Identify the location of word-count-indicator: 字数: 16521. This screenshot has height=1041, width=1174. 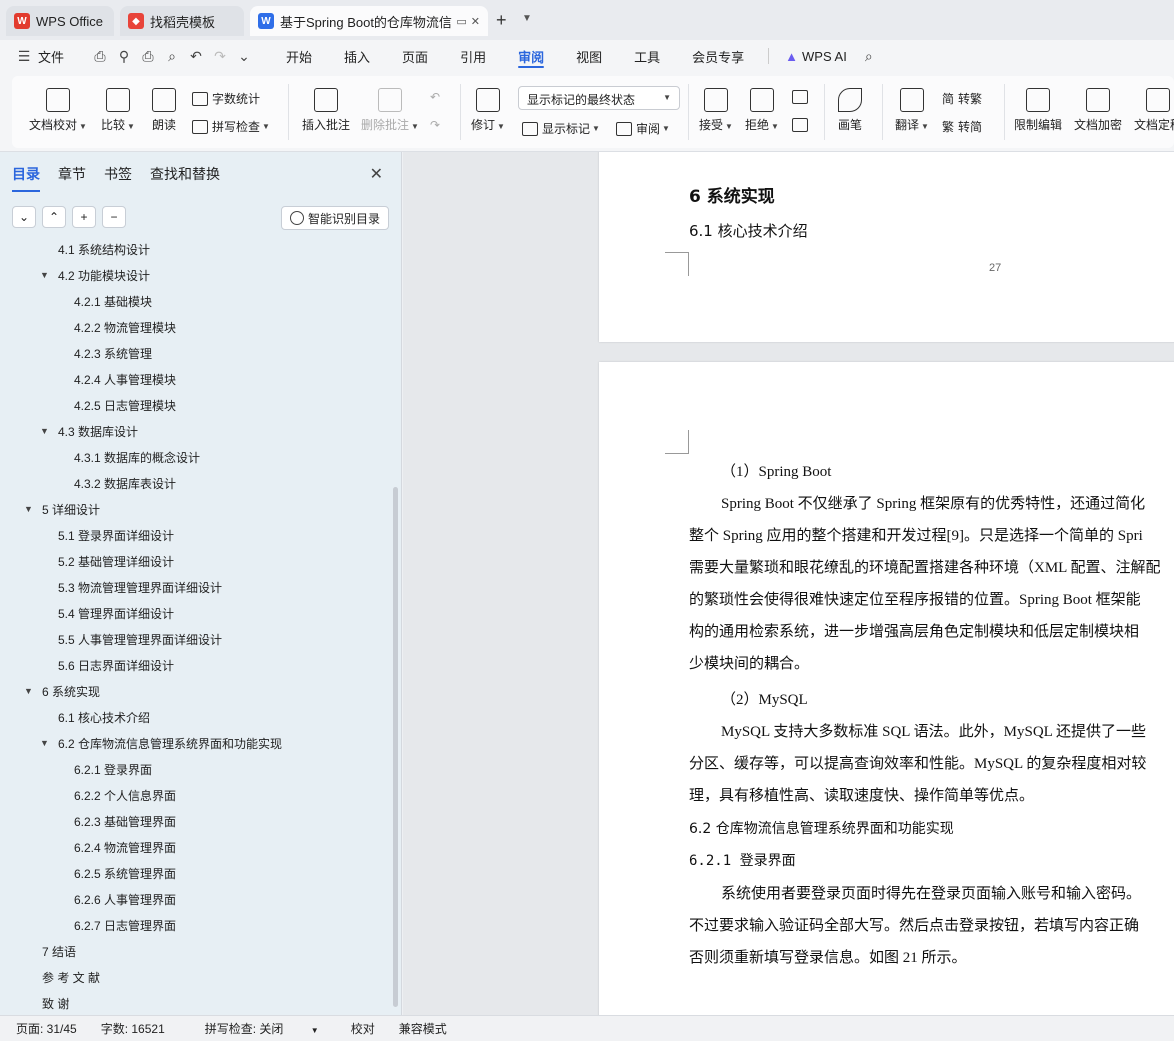
(133, 1028).